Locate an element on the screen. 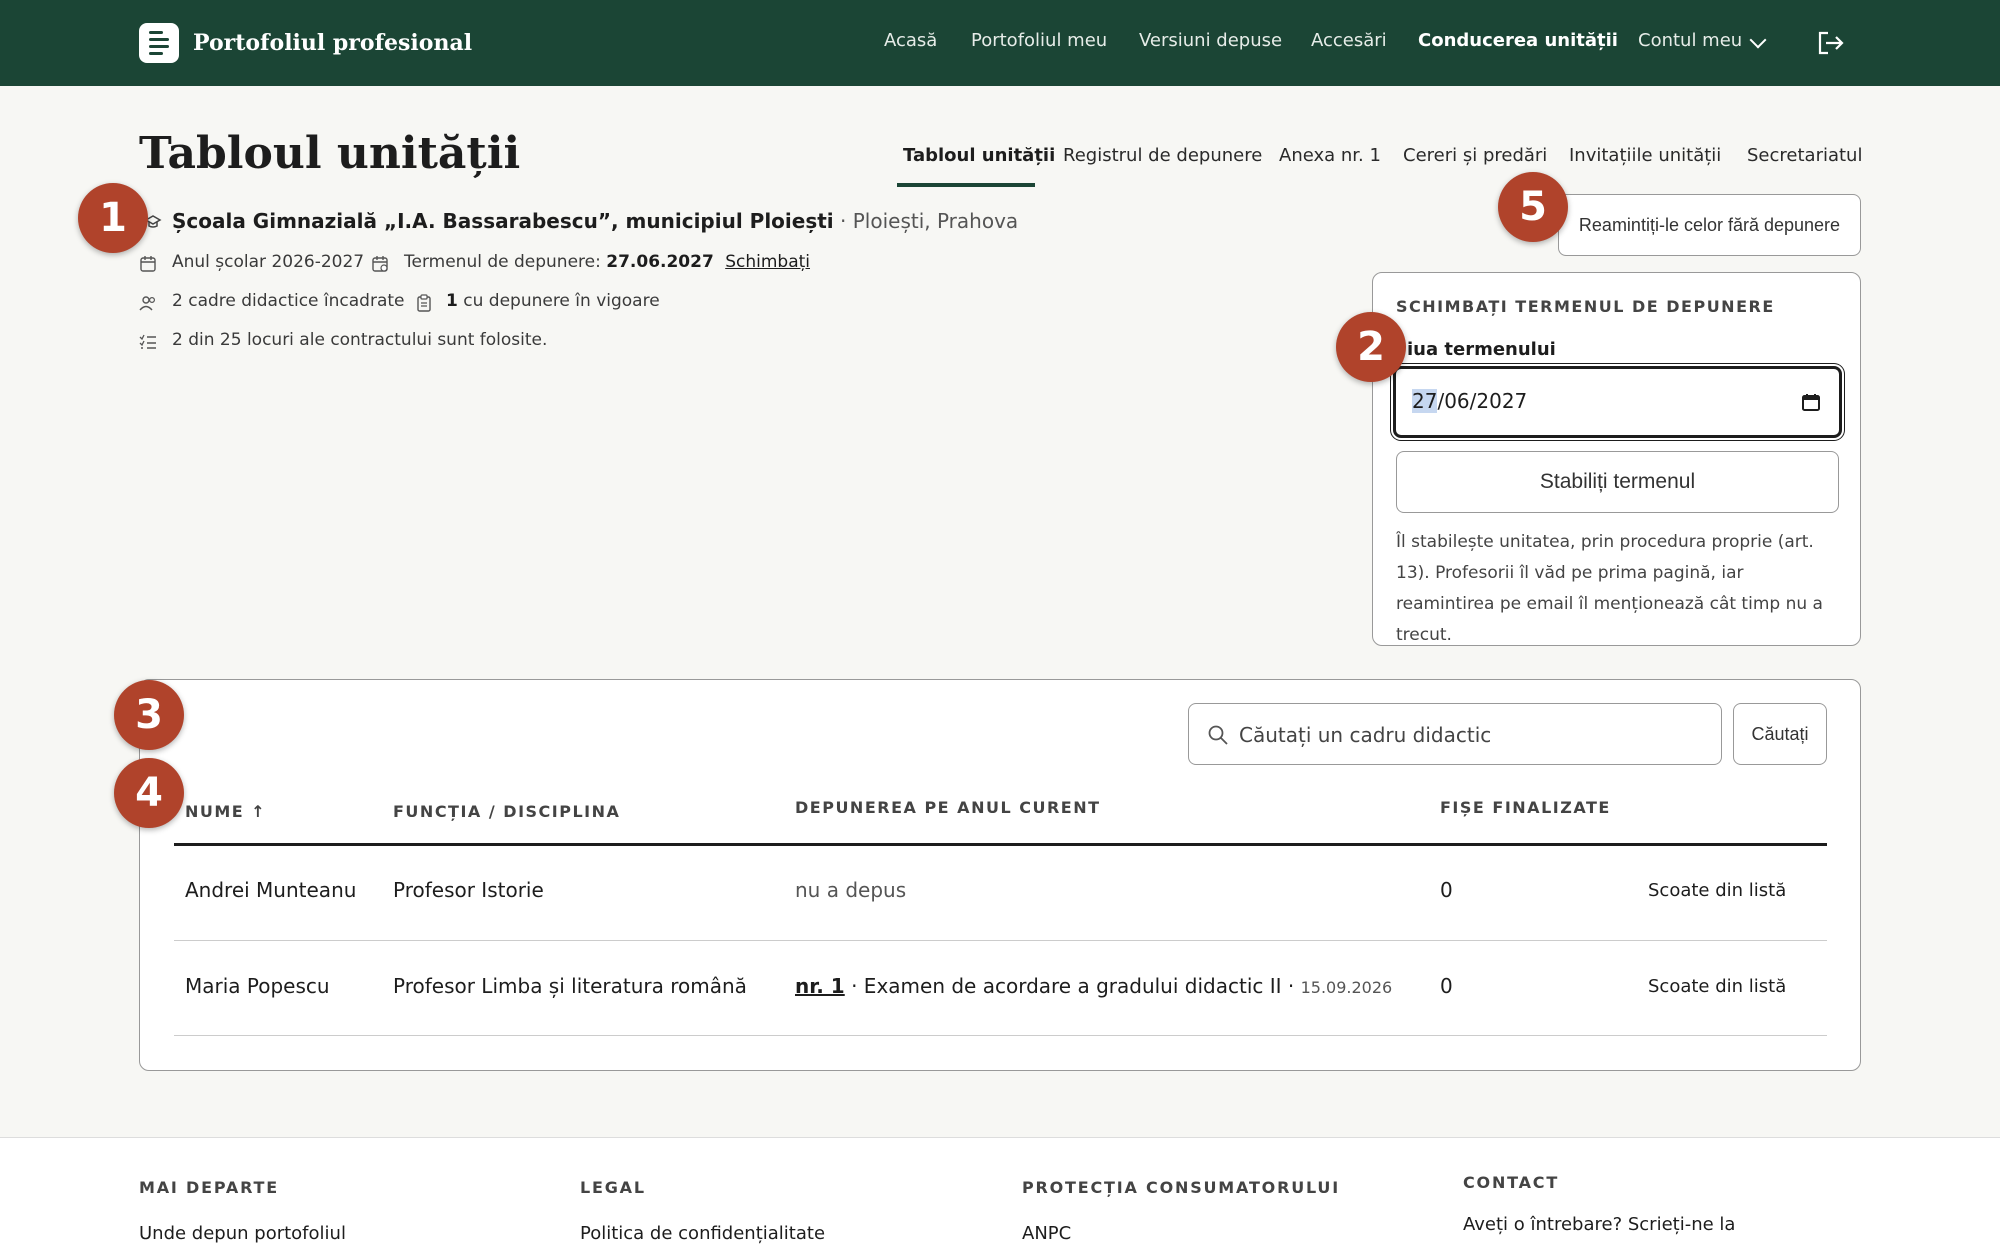 Image resolution: width=2000 pixels, height=1250 pixels. footer-link-where: Unde depun portofoliul is located at coordinates (242, 1233).